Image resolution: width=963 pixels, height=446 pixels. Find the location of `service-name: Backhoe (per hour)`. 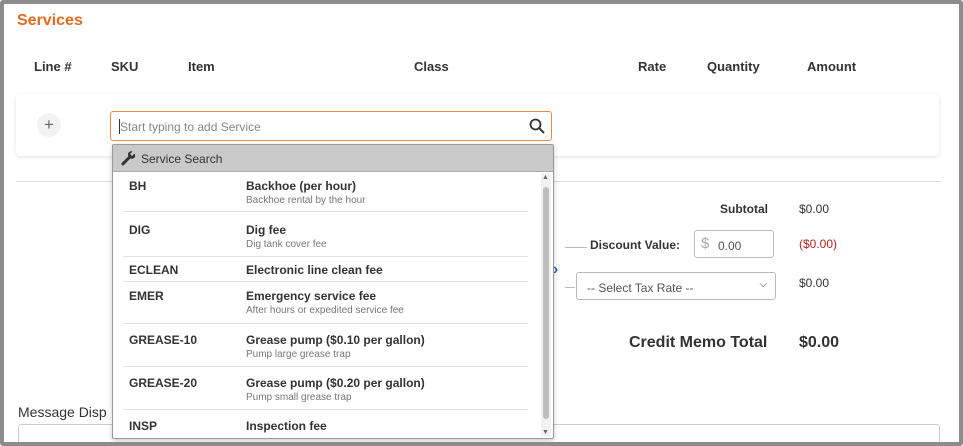

service-name: Backhoe (per hour) is located at coordinates (301, 186).